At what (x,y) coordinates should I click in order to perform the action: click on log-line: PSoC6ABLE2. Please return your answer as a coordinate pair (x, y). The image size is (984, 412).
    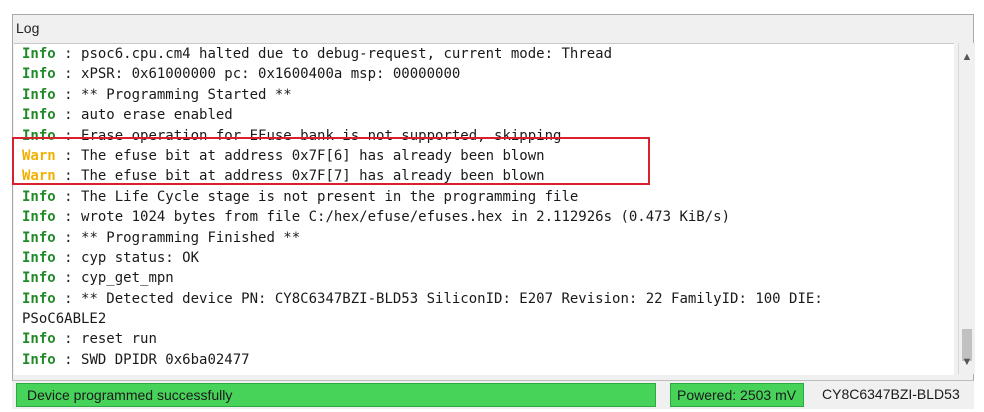
    Looking at the image, I should click on (484, 319).